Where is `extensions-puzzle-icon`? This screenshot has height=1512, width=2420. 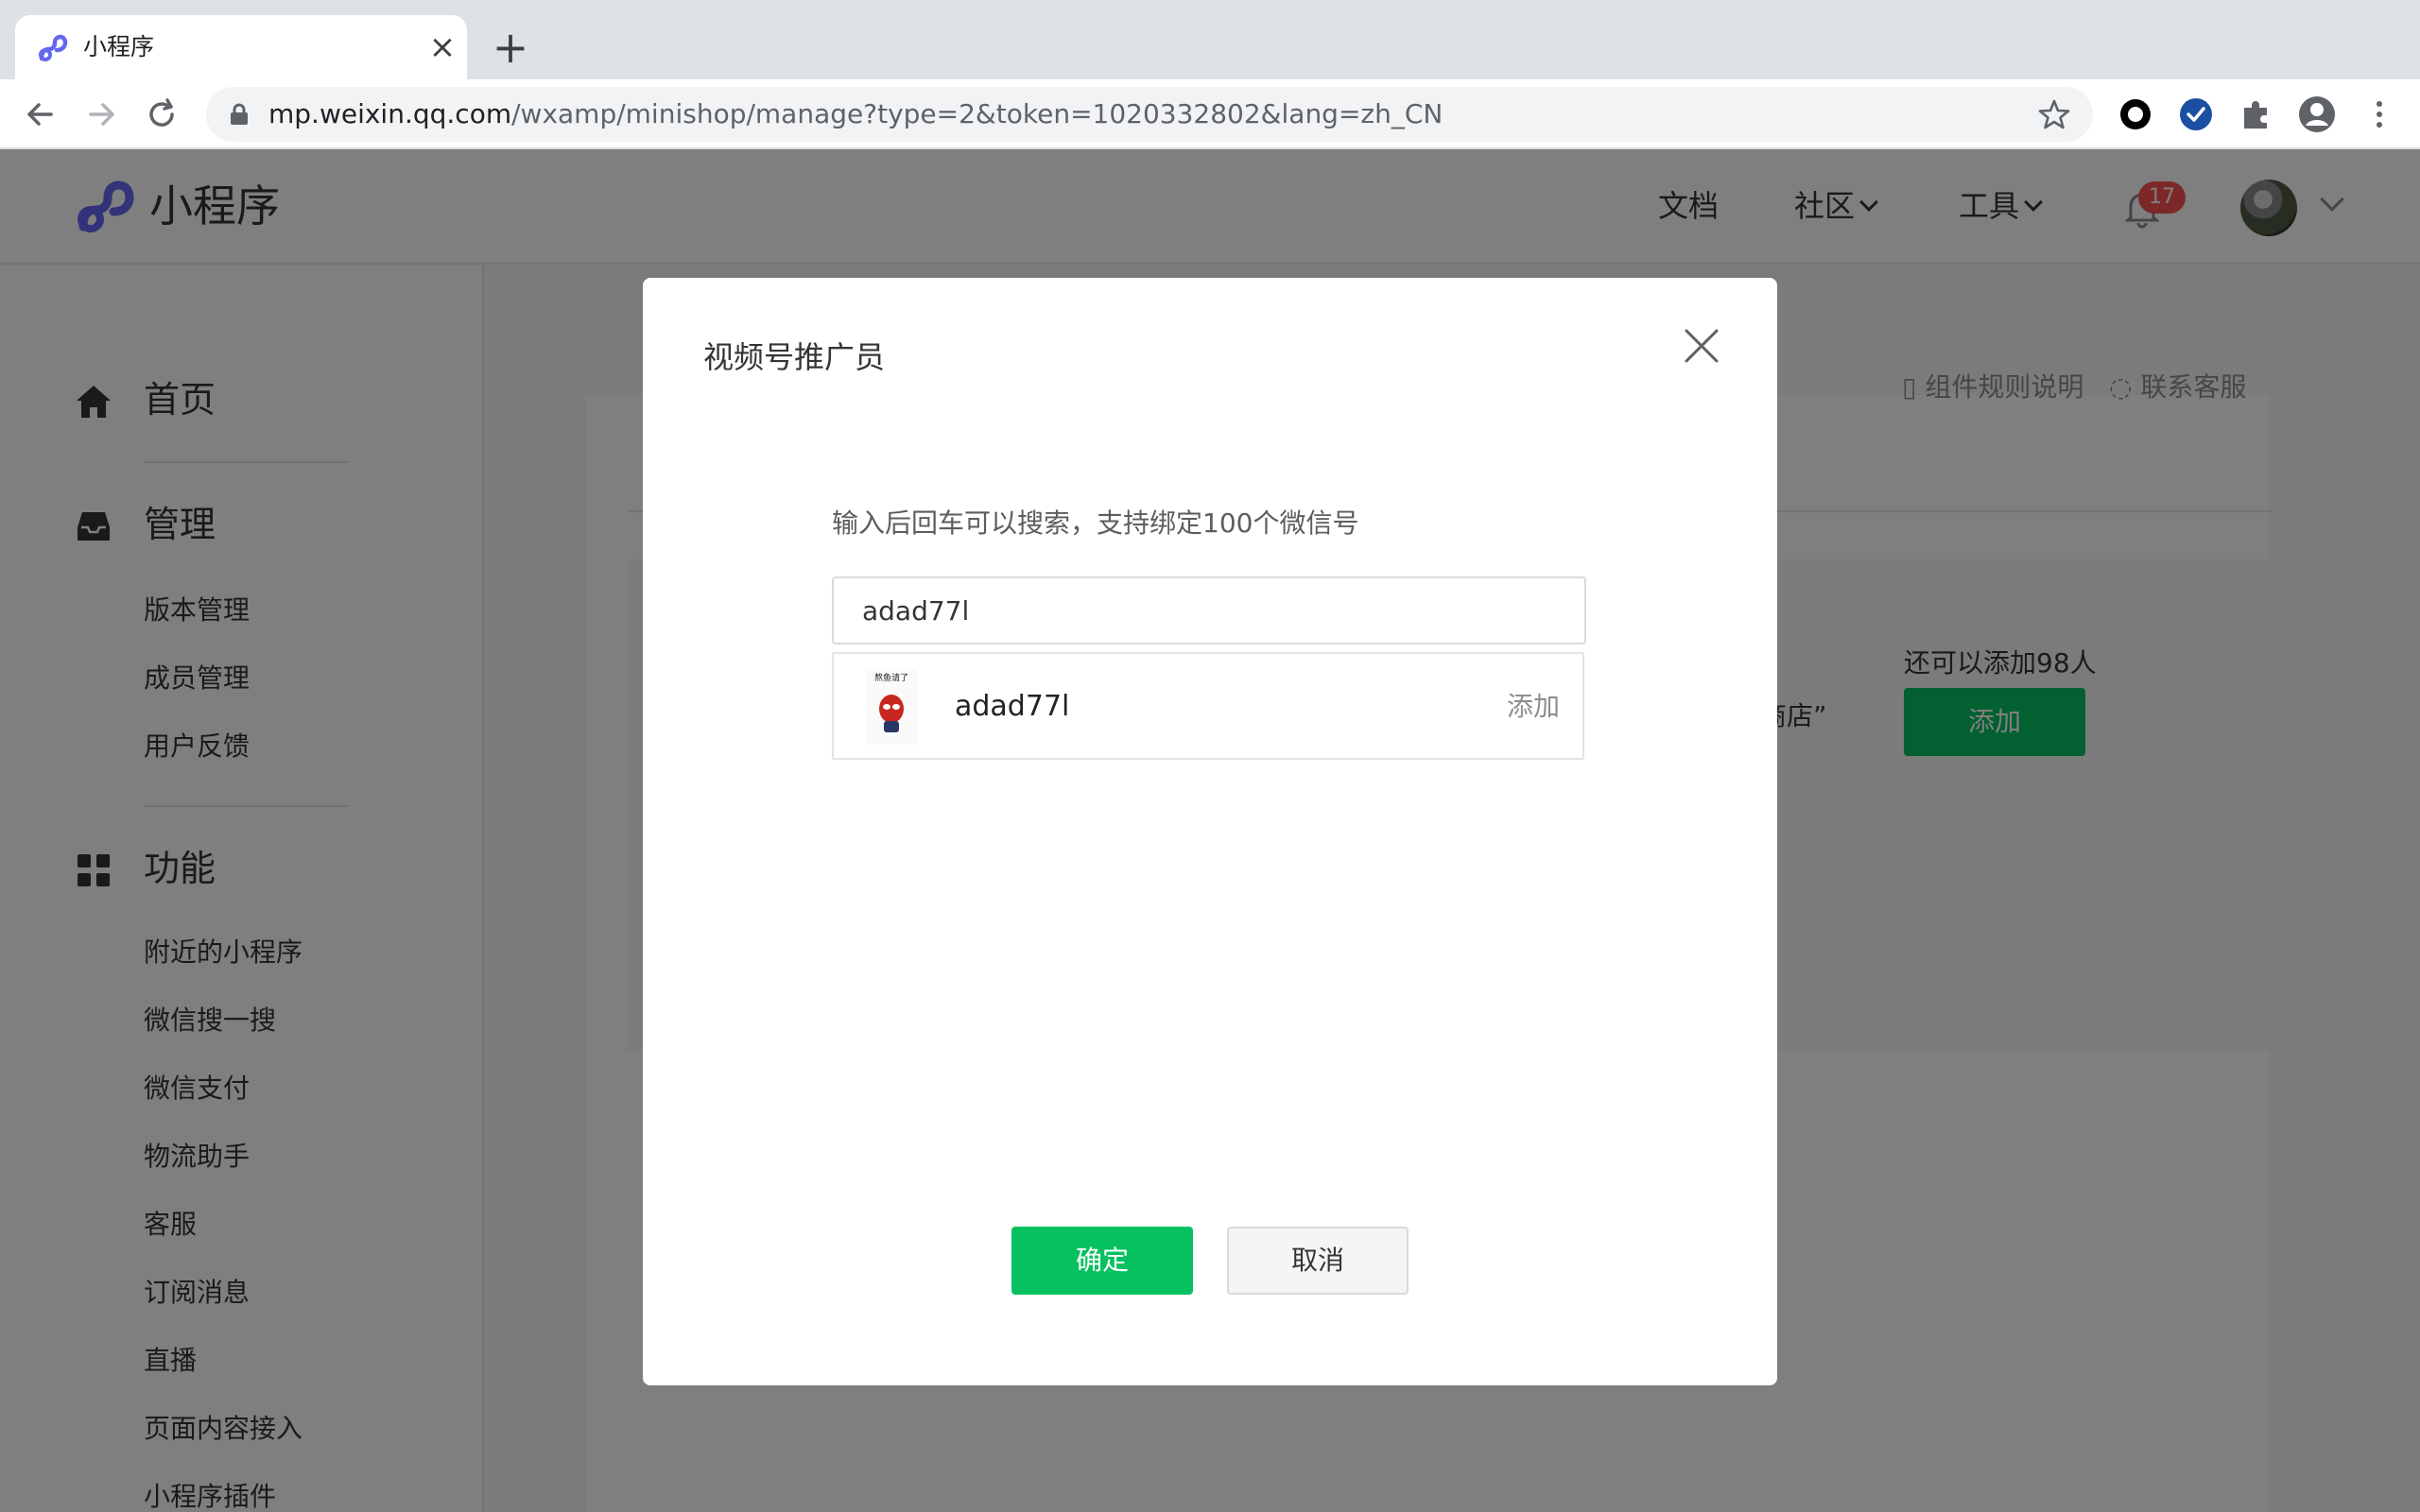 extensions-puzzle-icon is located at coordinates (2256, 114).